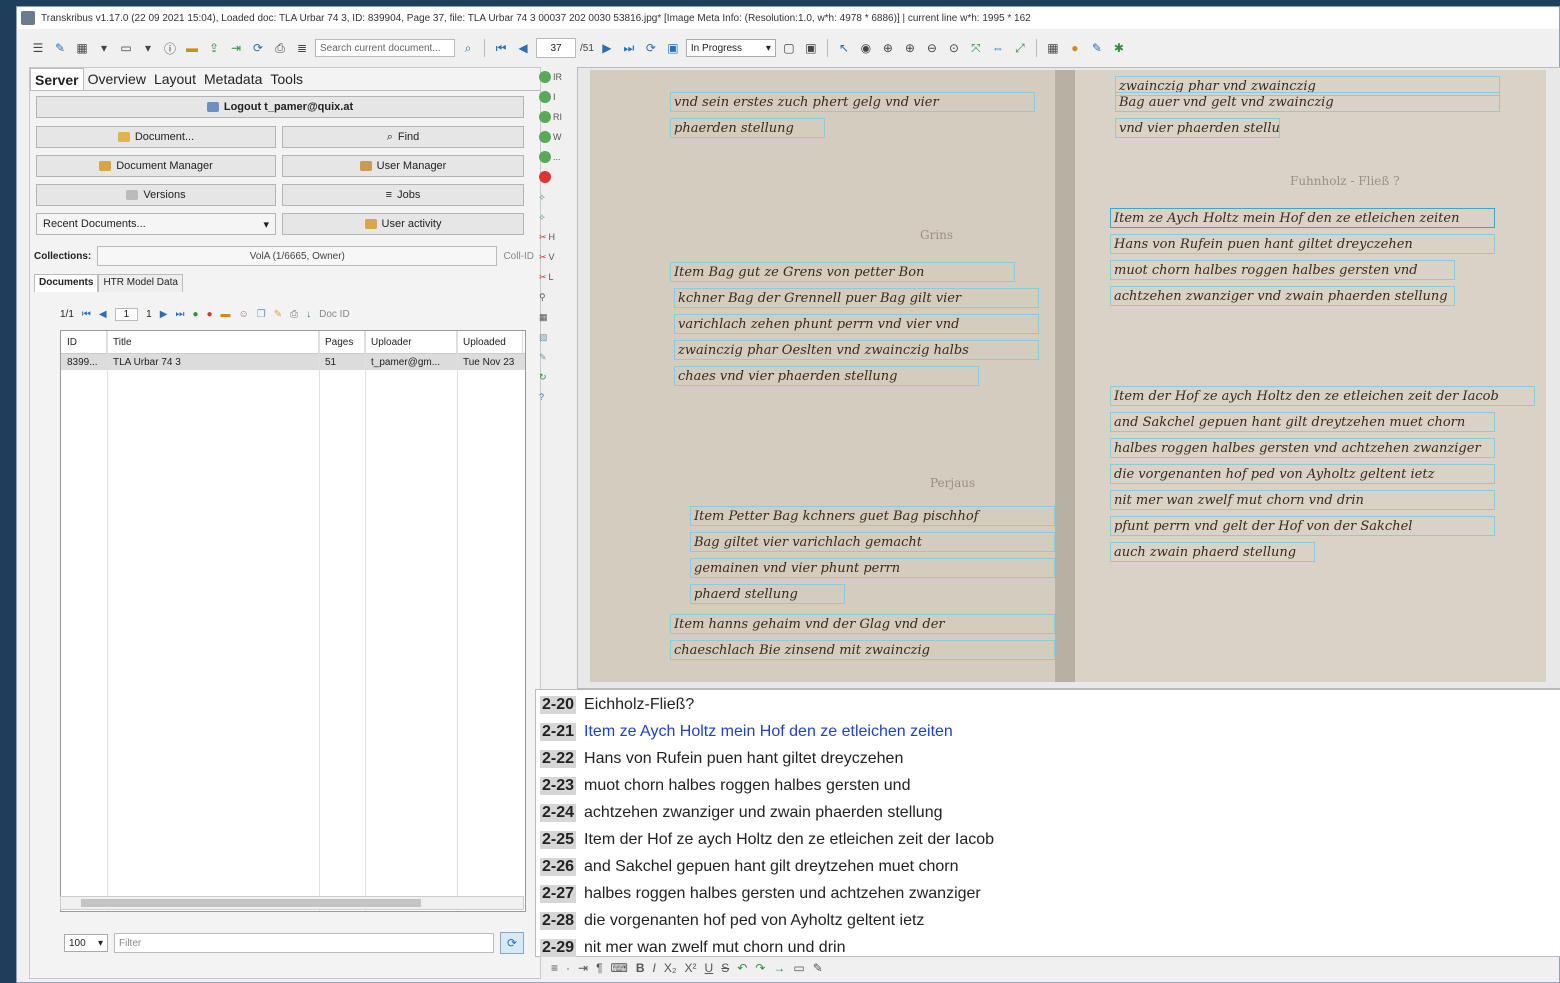 The height and width of the screenshot is (983, 1560). What do you see at coordinates (236, 48) in the screenshot?
I see `export-icon: ⇥` at bounding box center [236, 48].